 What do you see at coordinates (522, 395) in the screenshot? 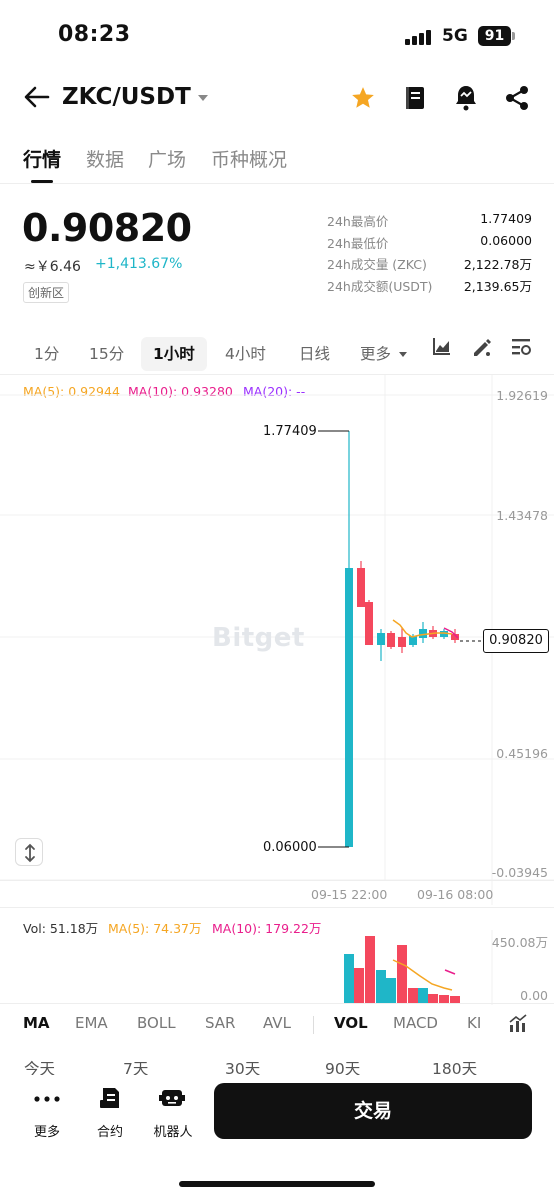
I see `y-axis-label-top: 1.92619` at bounding box center [522, 395].